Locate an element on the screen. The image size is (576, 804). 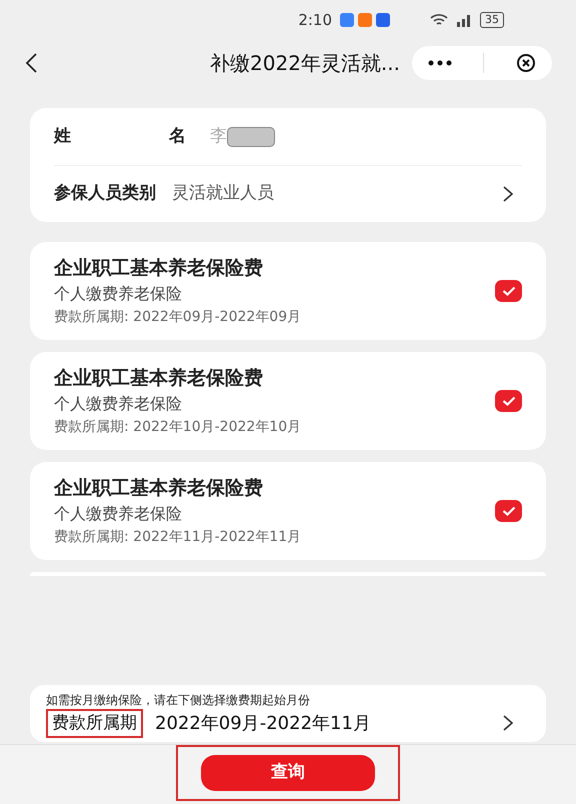
period-row: 费款所属期 2022年09月-2022年11月 is located at coordinates (288, 723).